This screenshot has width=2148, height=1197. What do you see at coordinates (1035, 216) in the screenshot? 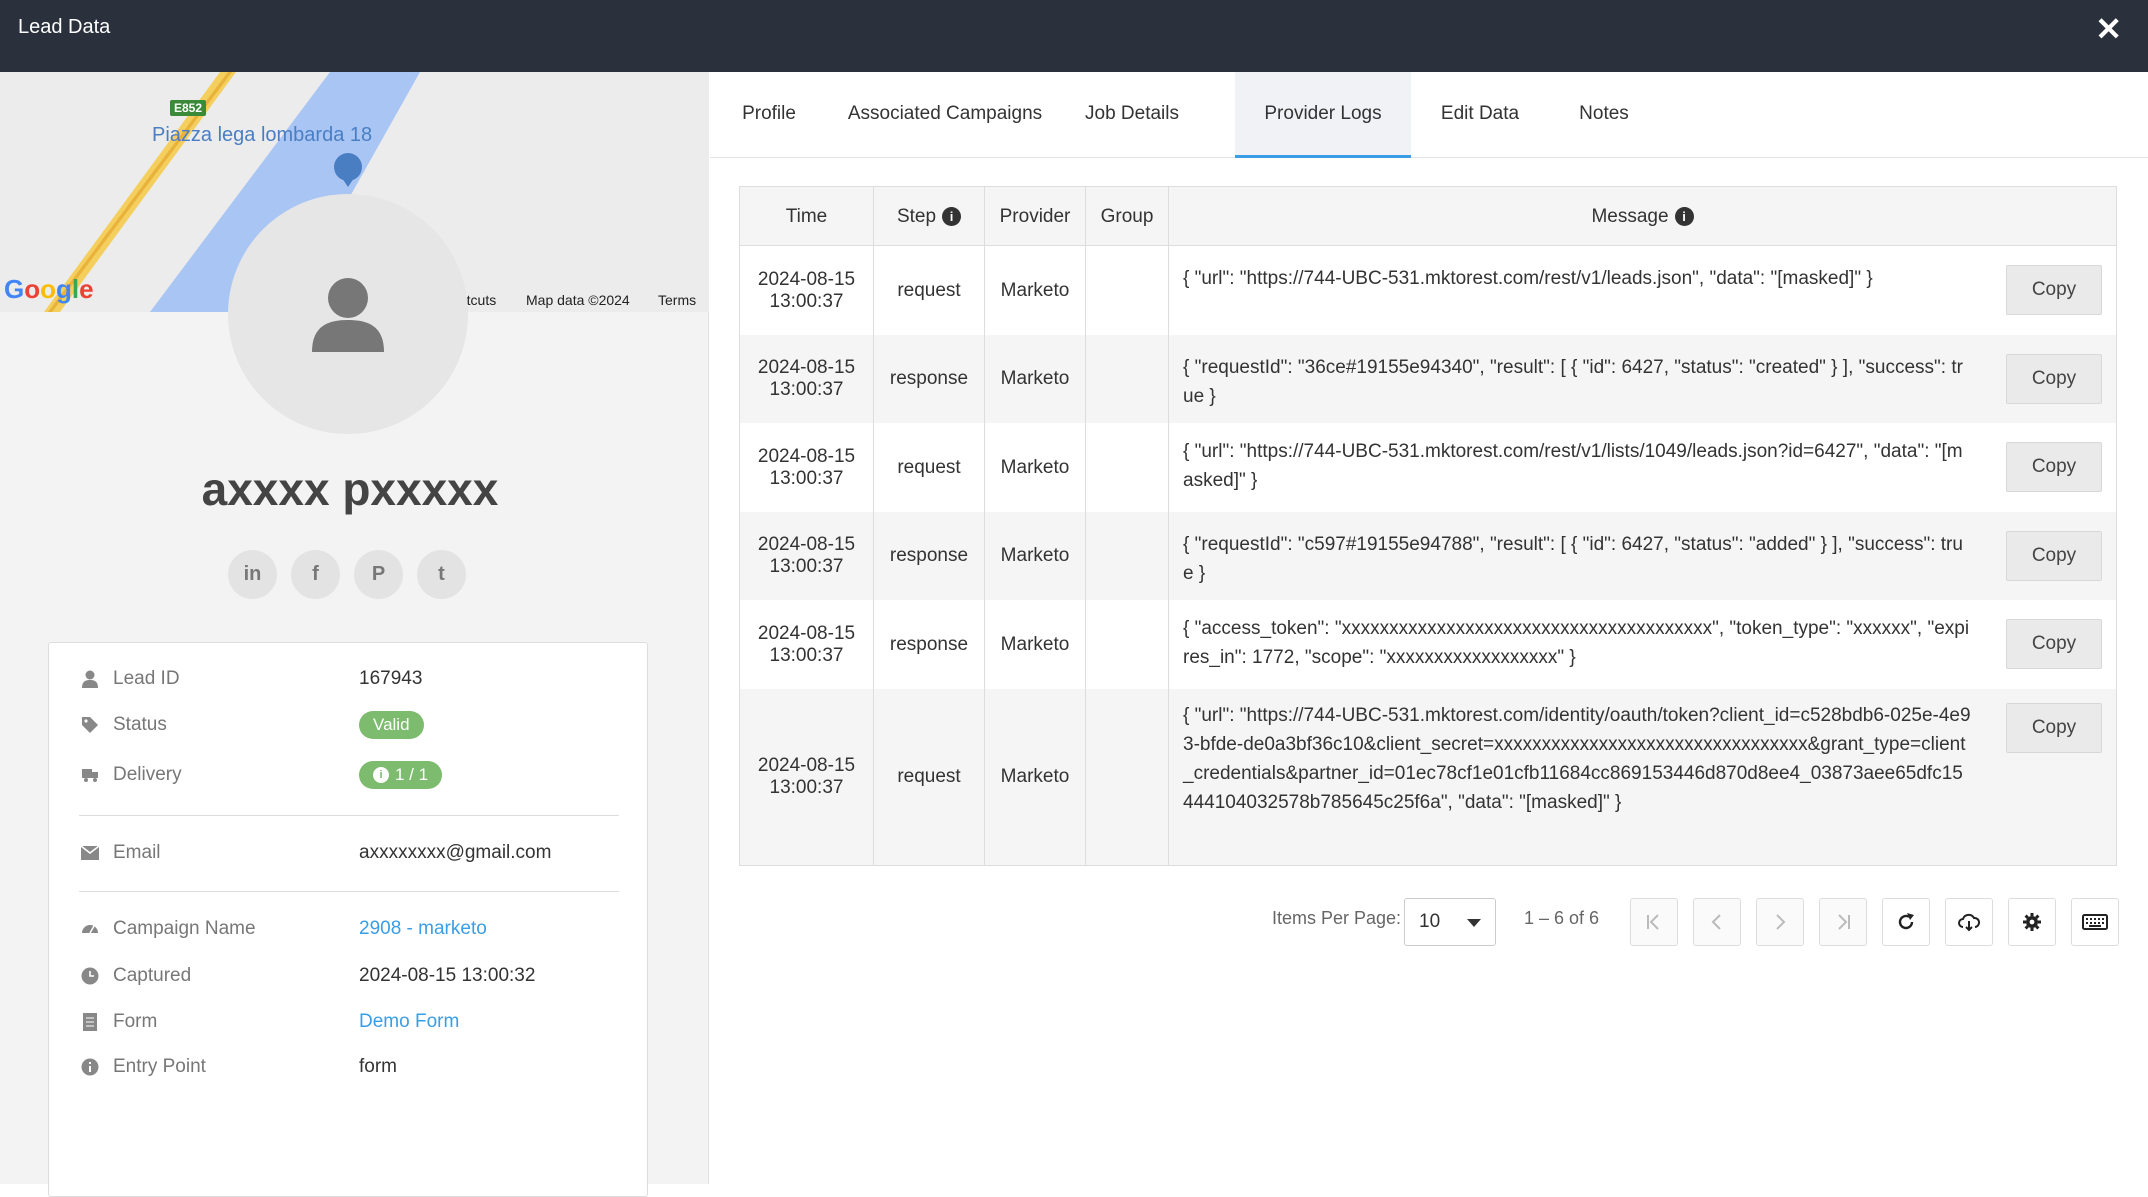
I see `column-provider: Provider` at bounding box center [1035, 216].